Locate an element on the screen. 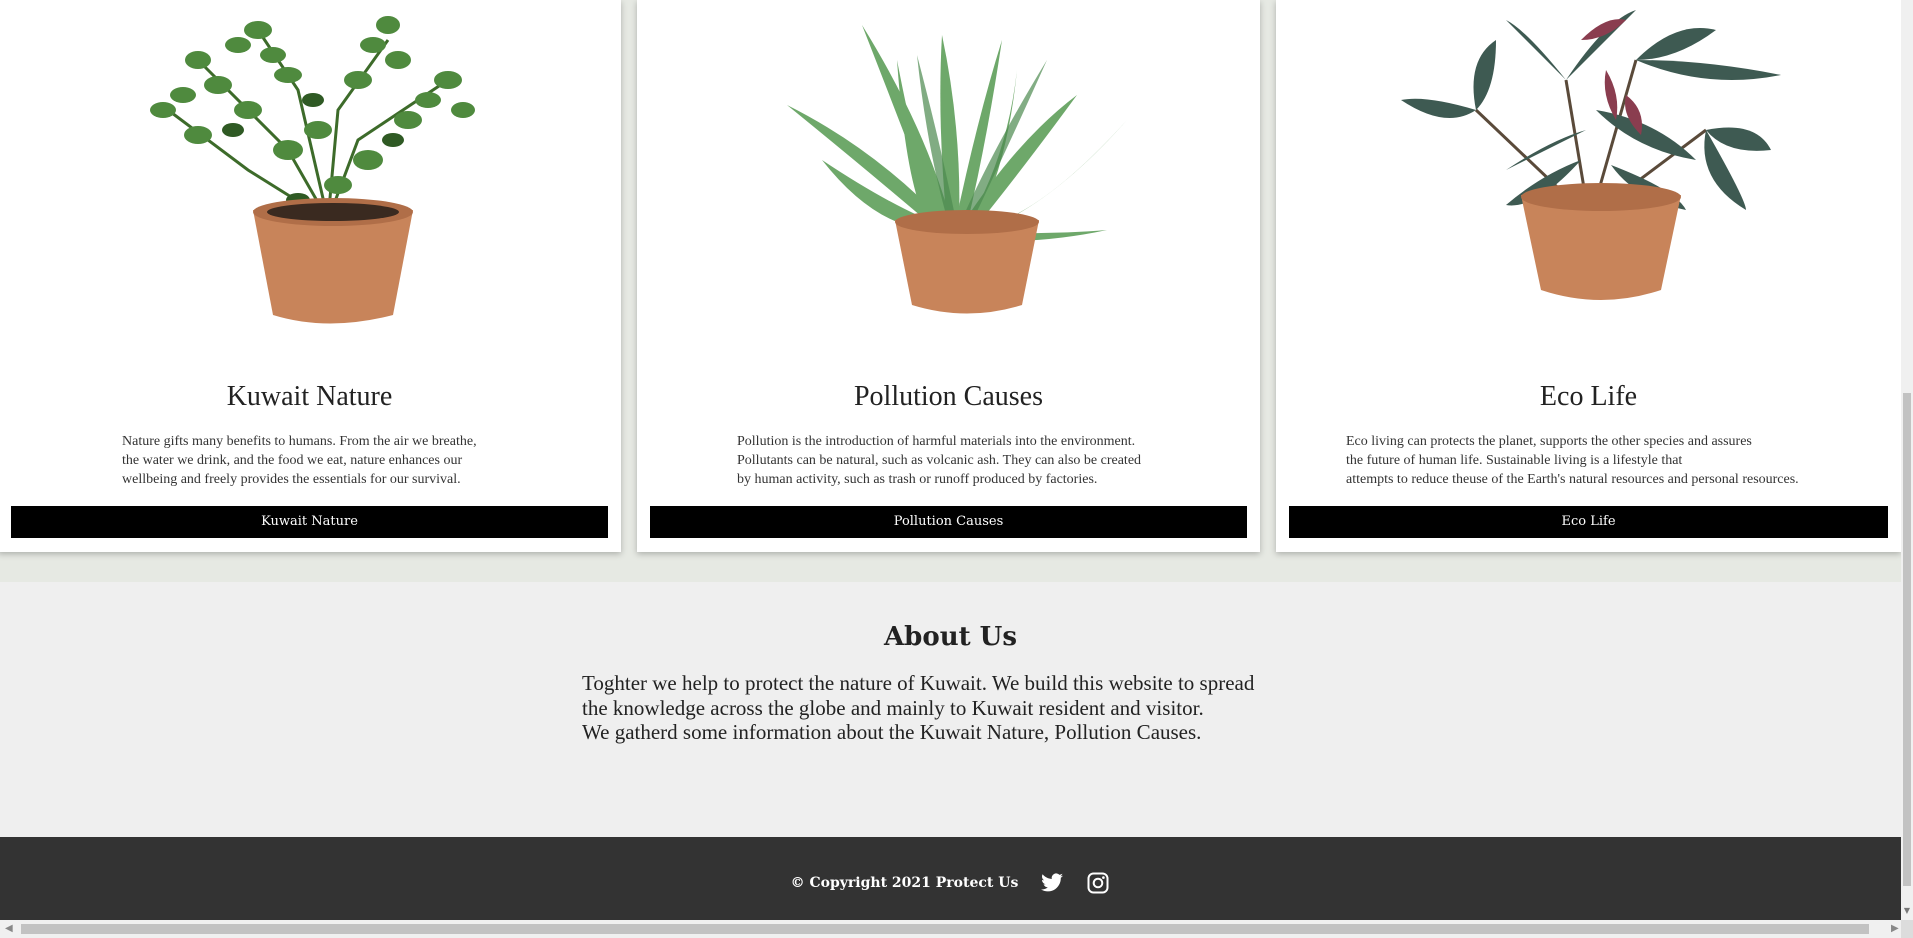 This screenshot has height=938, width=1913. scrollbar-corner is located at coordinates (1907, 929).